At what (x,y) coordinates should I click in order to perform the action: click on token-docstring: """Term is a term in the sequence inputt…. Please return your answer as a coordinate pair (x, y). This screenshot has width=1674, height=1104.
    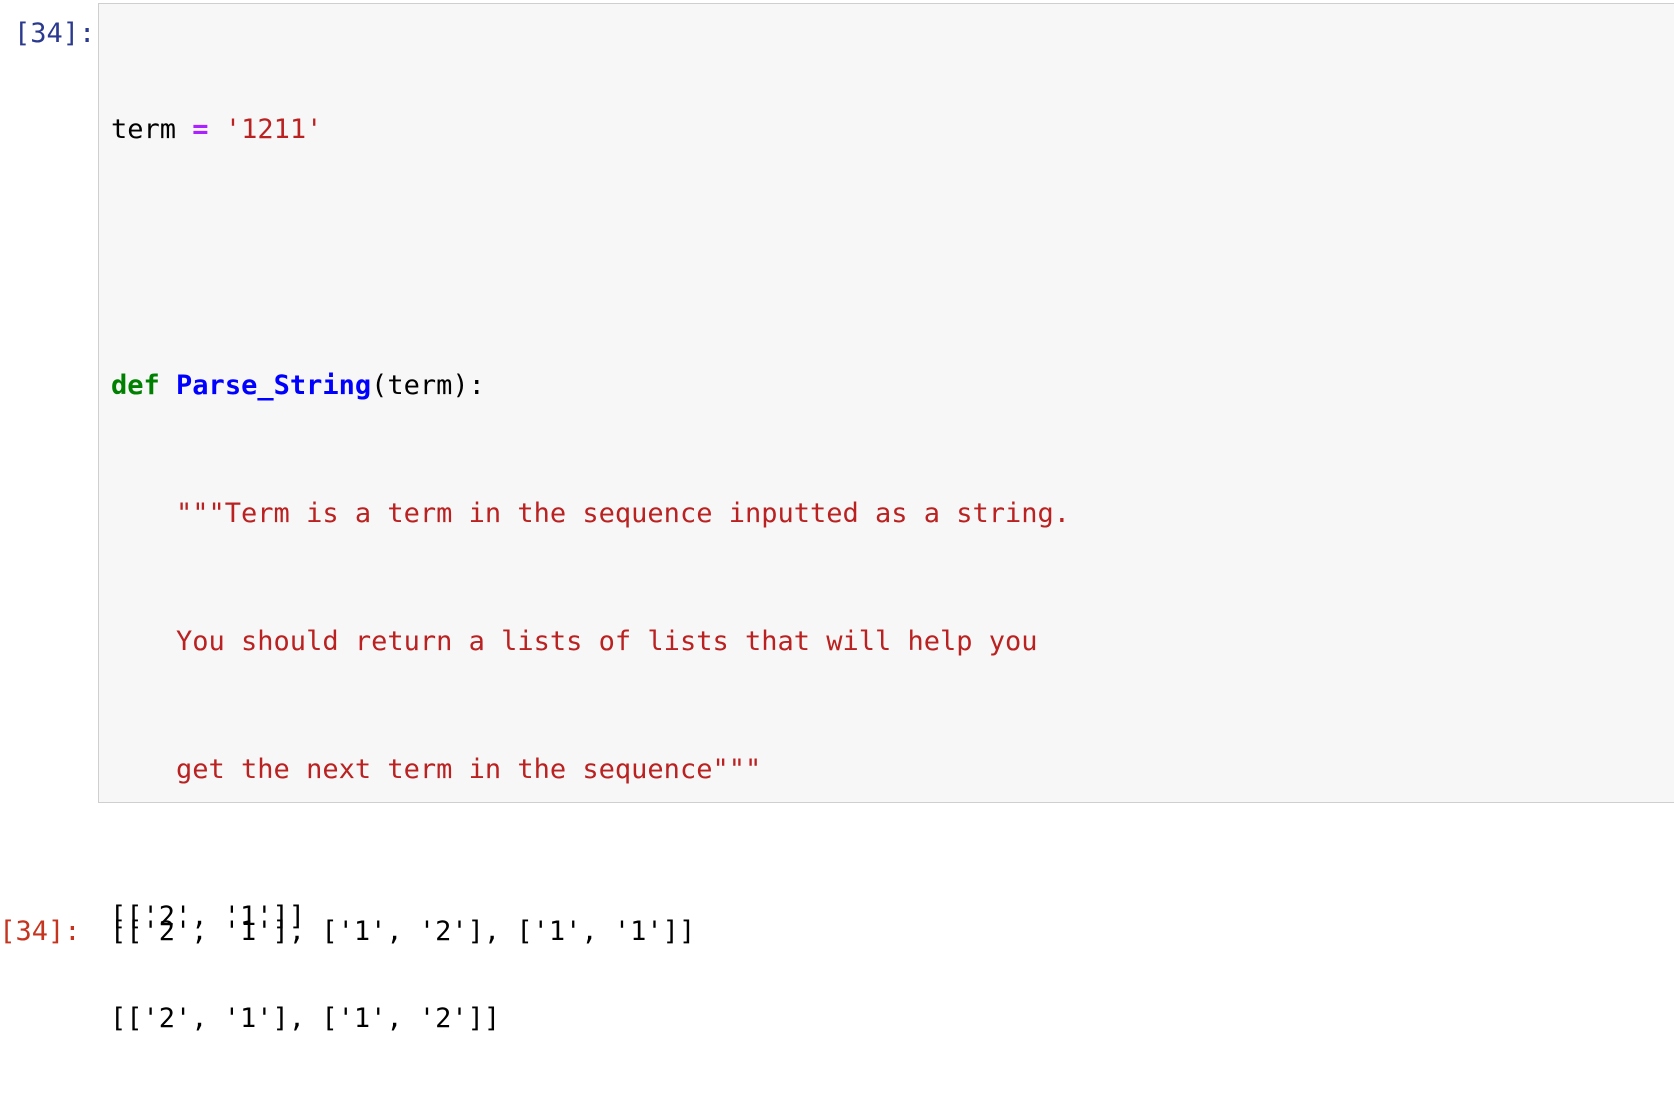
    Looking at the image, I should click on (591, 513).